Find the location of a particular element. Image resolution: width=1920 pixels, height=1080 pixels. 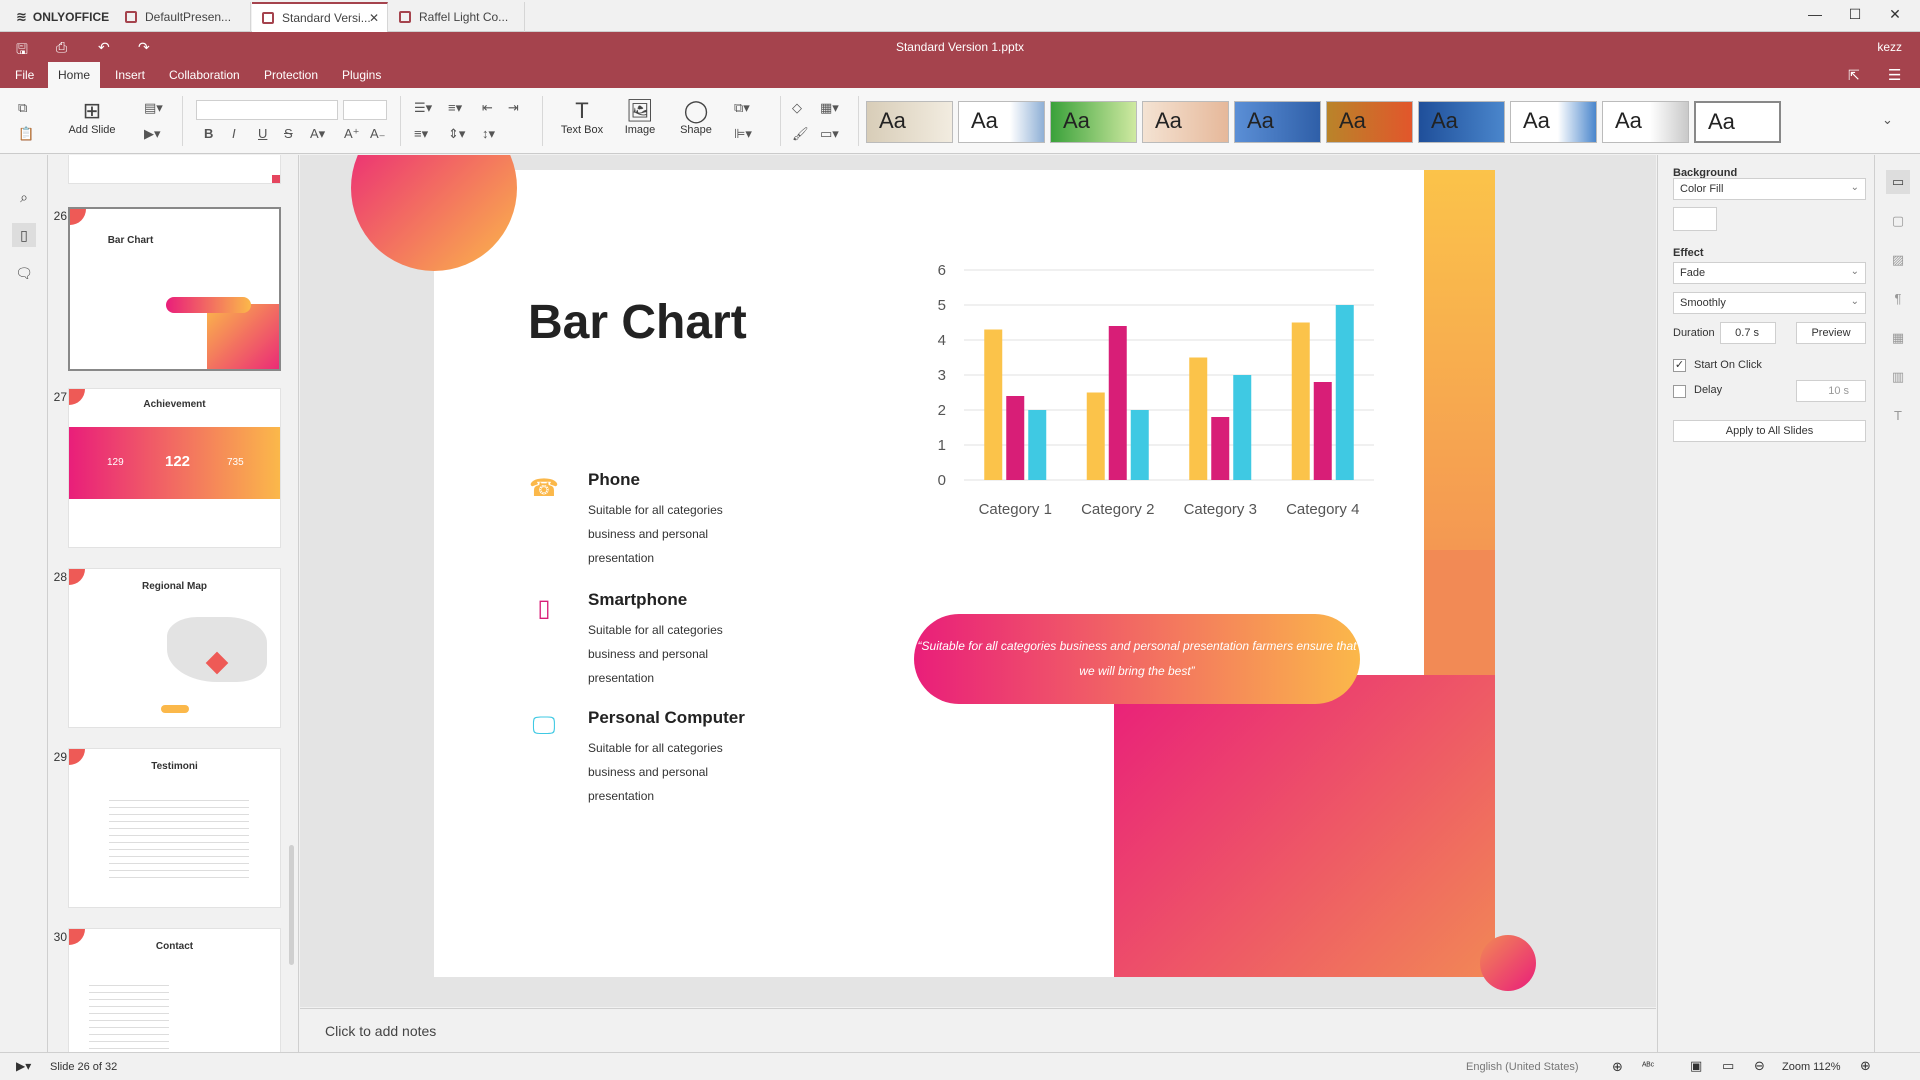

increase-indent-icon: ⇥ is located at coordinates (513, 108).